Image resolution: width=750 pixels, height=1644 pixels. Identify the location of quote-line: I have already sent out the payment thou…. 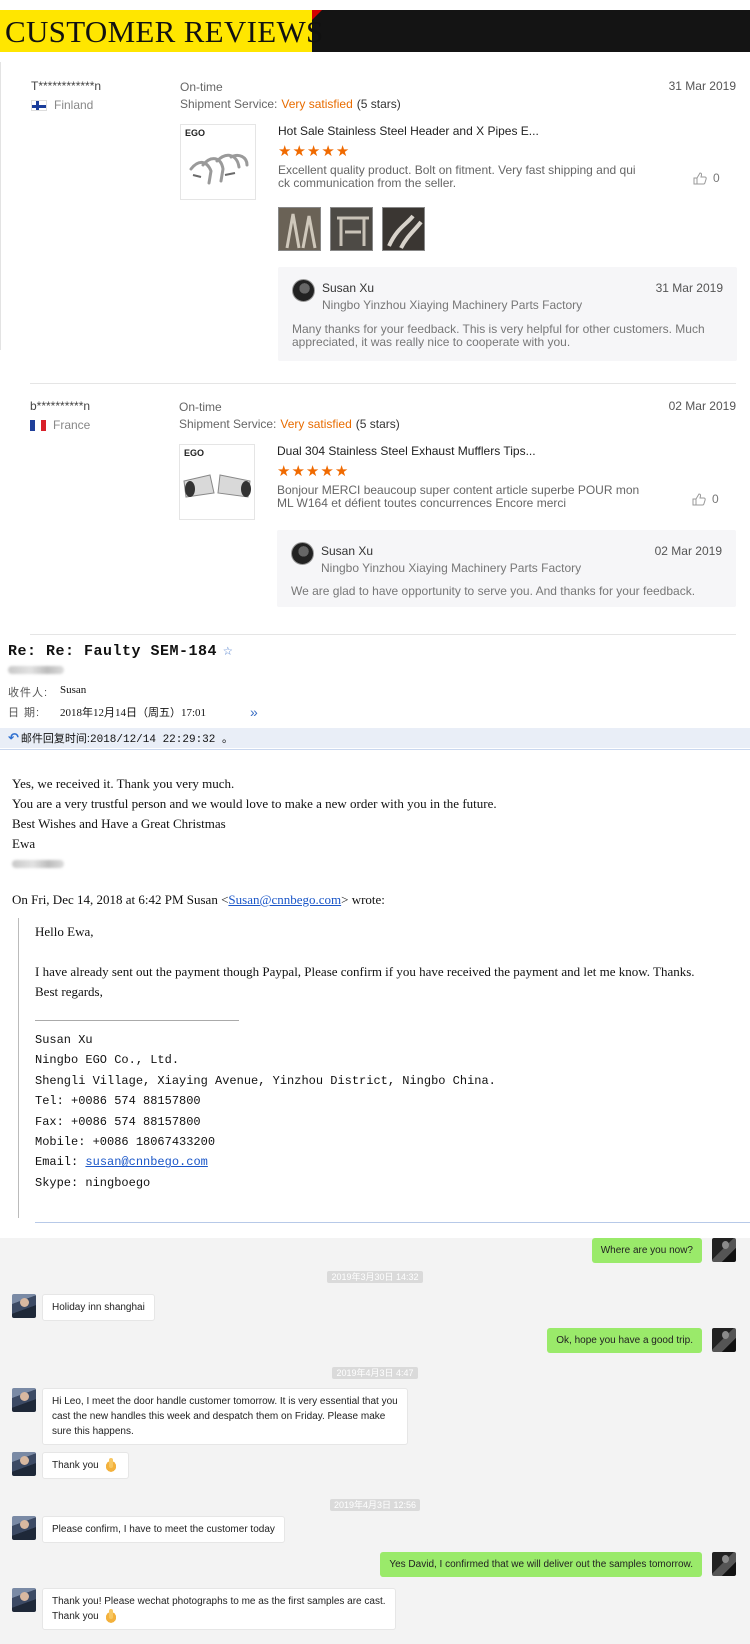
(365, 971).